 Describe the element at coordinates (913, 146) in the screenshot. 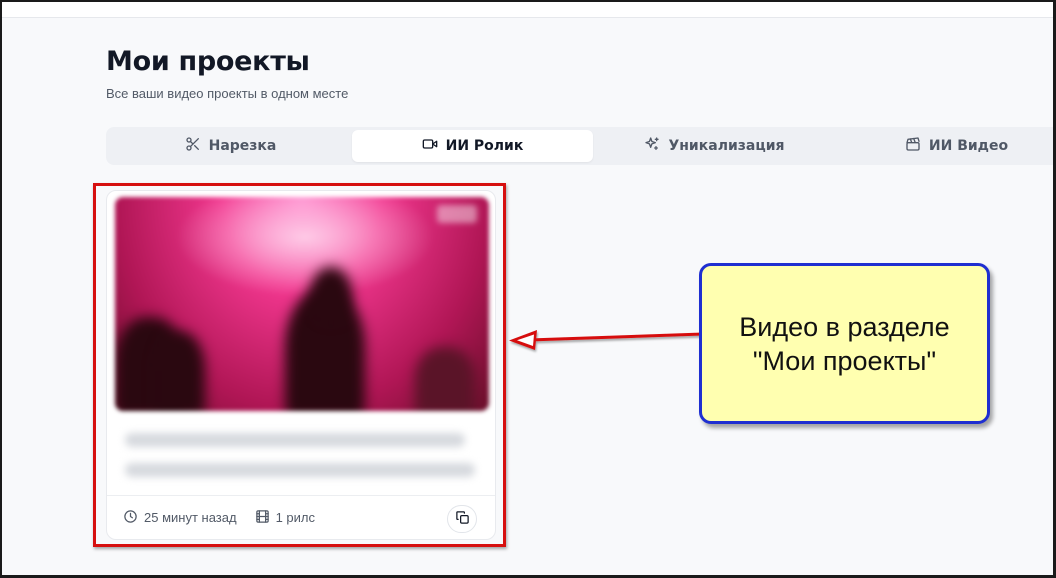

I see `clapperboard-icon` at that location.